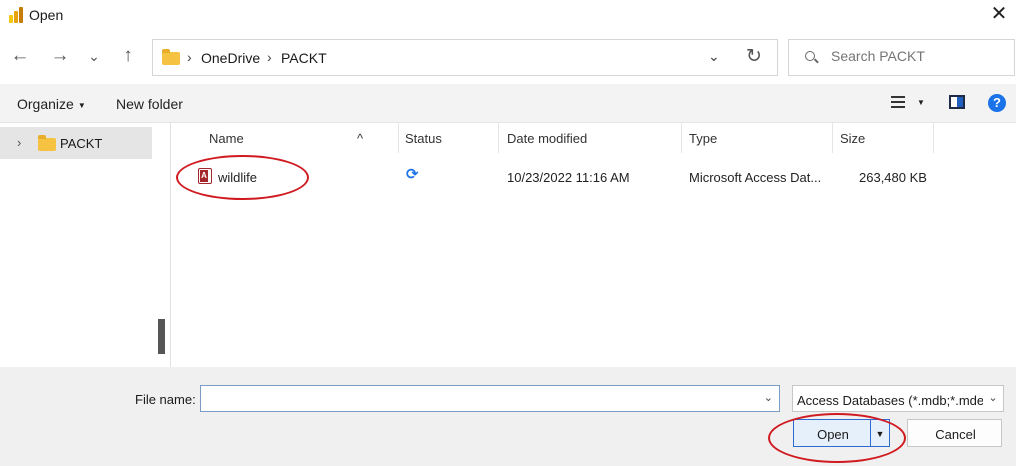  I want to click on title-bar: Open ✕, so click(508, 15).